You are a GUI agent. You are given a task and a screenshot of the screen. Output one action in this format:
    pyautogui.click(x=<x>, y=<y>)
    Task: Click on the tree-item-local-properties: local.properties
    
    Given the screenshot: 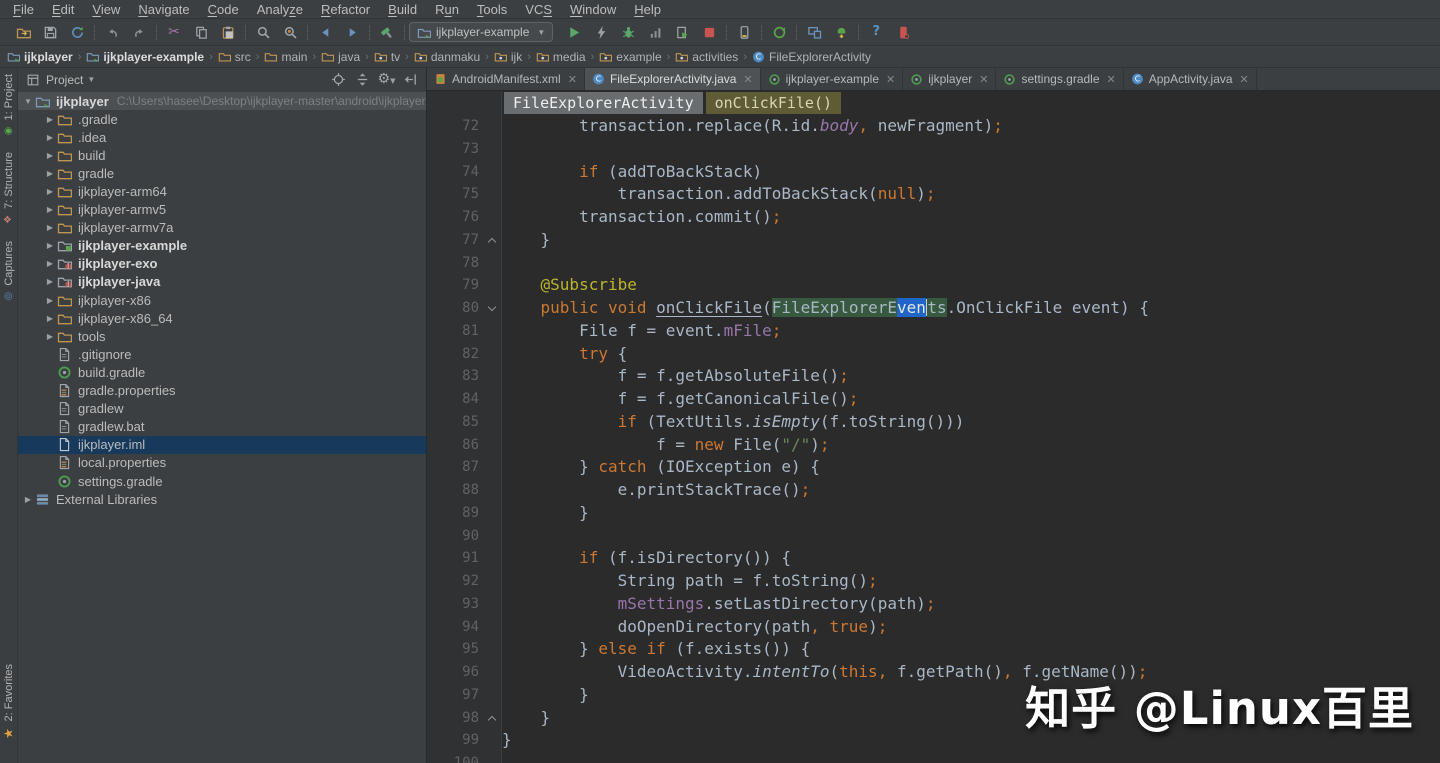 What is the action you would take?
    pyautogui.click(x=222, y=463)
    